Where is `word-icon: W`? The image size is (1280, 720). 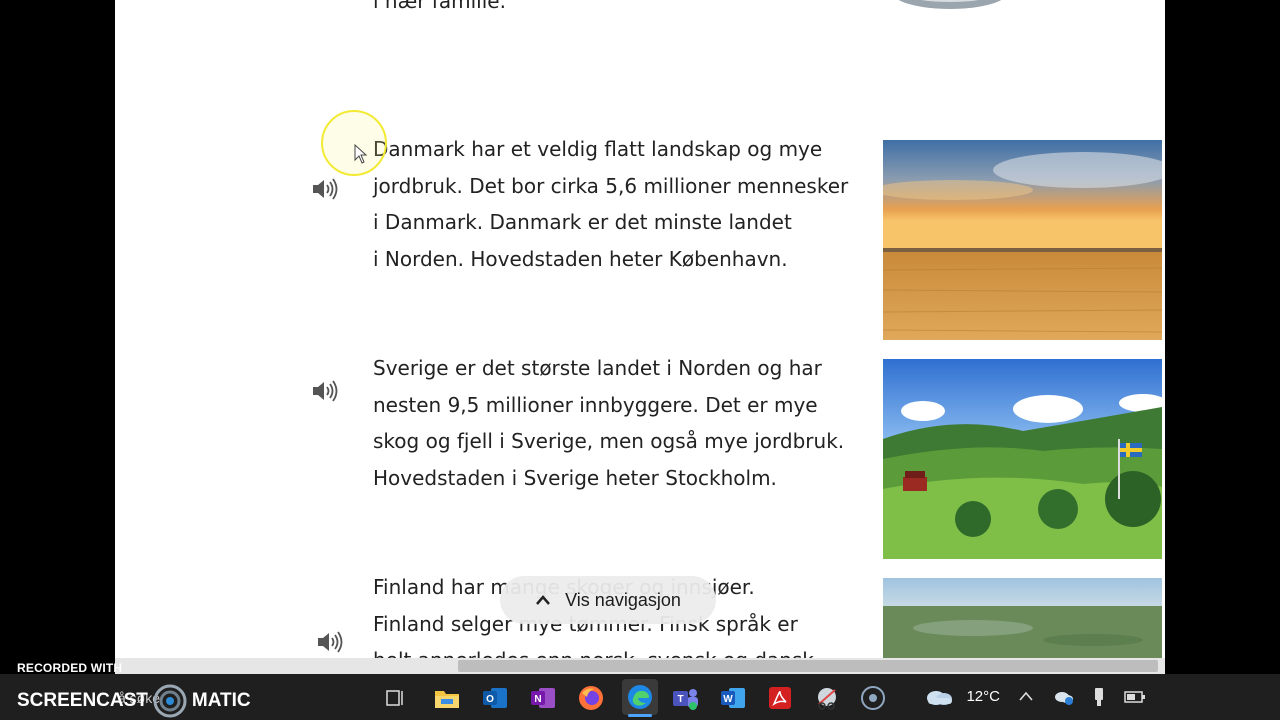
word-icon: W is located at coordinates (733, 698).